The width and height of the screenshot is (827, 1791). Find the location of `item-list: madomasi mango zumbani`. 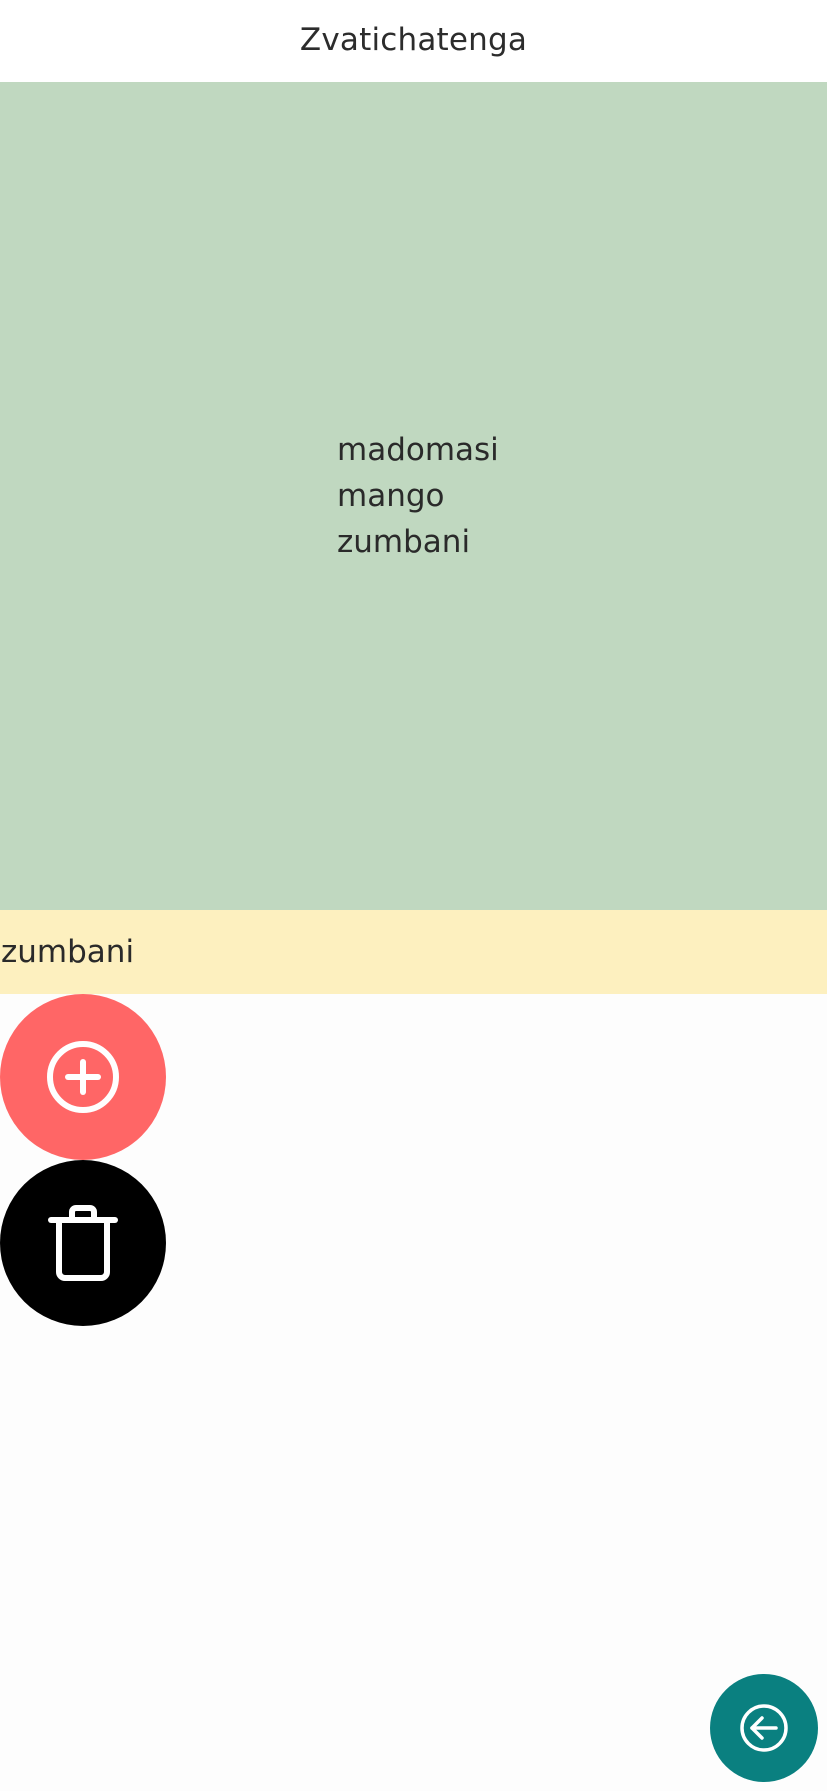

item-list: madomasi mango zumbani is located at coordinates (418, 496).